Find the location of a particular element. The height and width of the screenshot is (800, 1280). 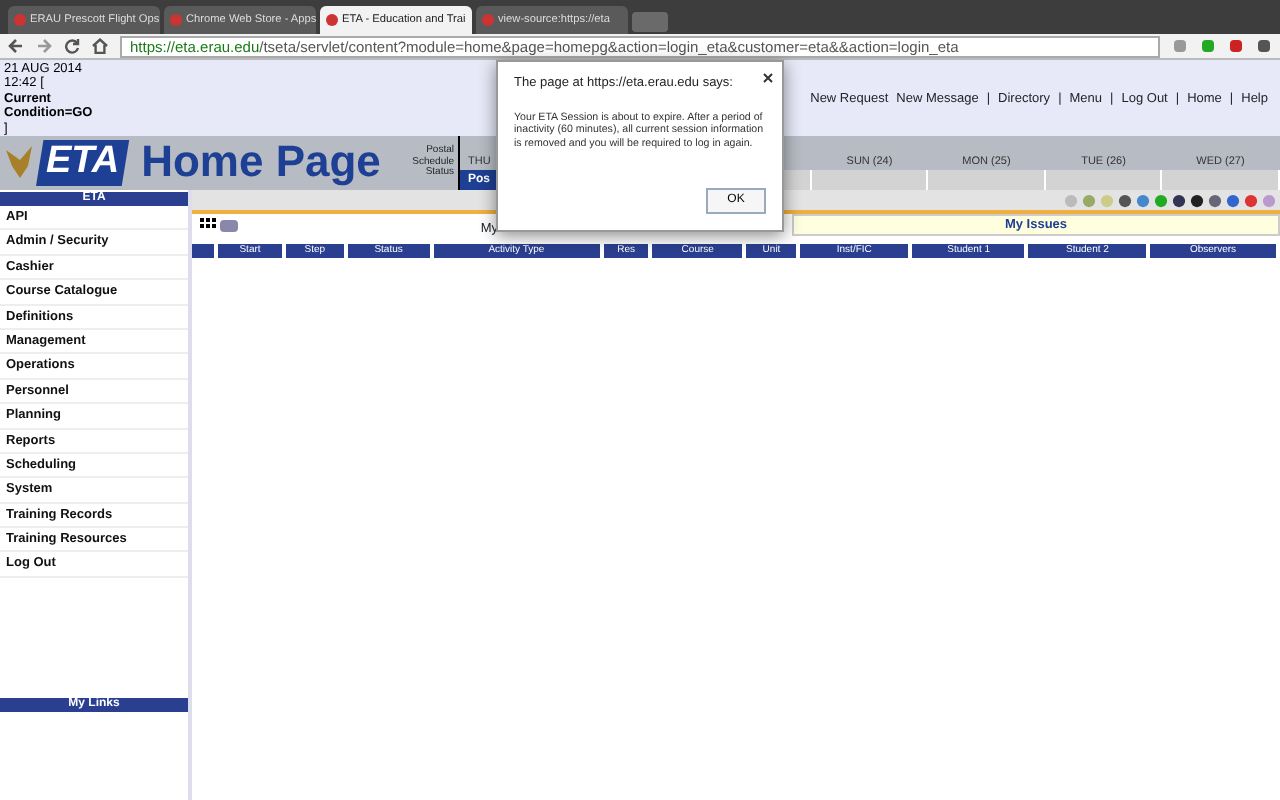

page-title: Home Page is located at coordinates (261, 163).